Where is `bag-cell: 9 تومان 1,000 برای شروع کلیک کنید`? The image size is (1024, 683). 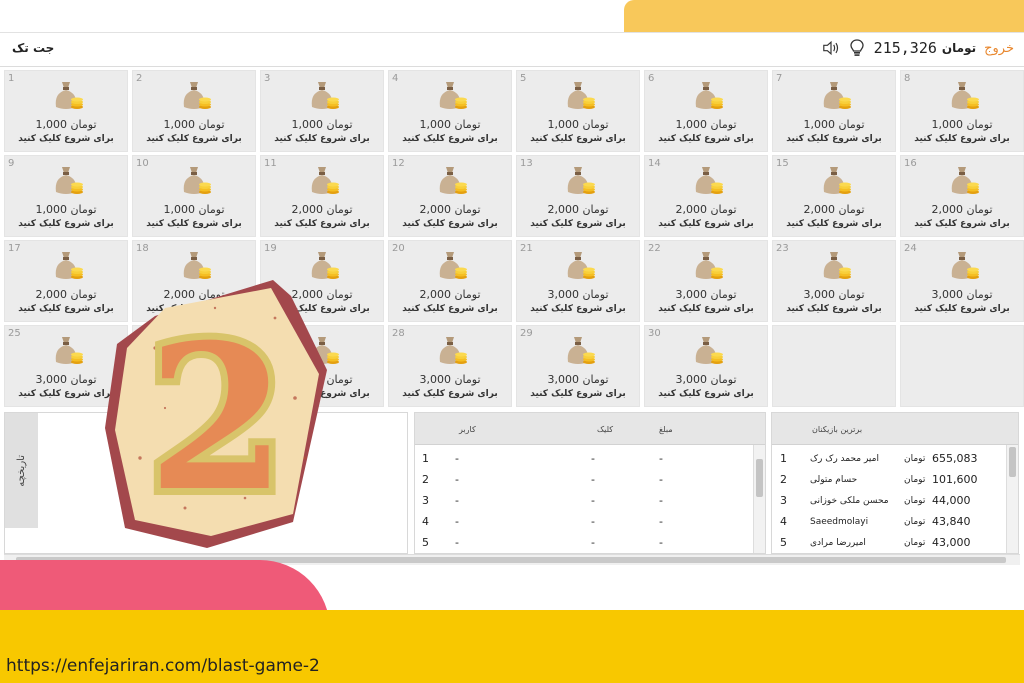 bag-cell: 9 تومان 1,000 برای شروع کلیک کنید is located at coordinates (66, 196).